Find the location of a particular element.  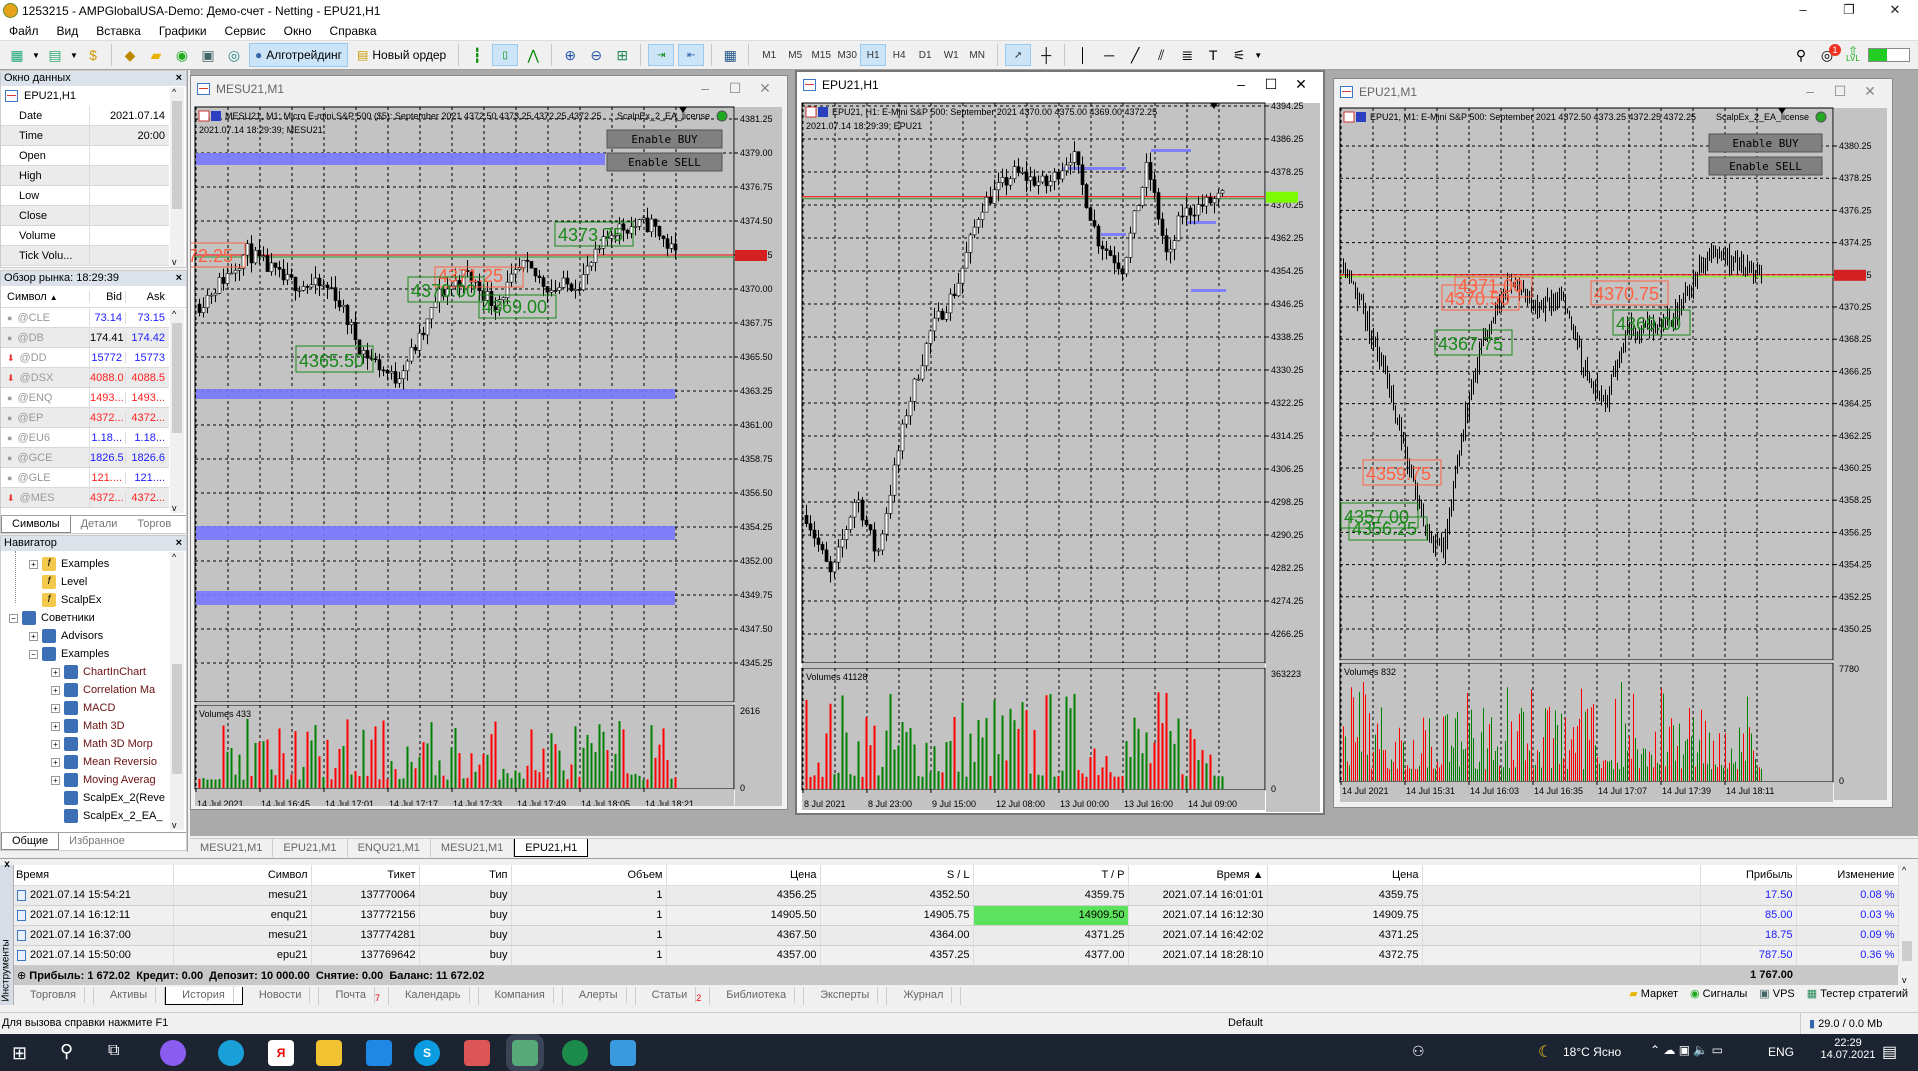

menu-item: Окно is located at coordinates (298, 31).